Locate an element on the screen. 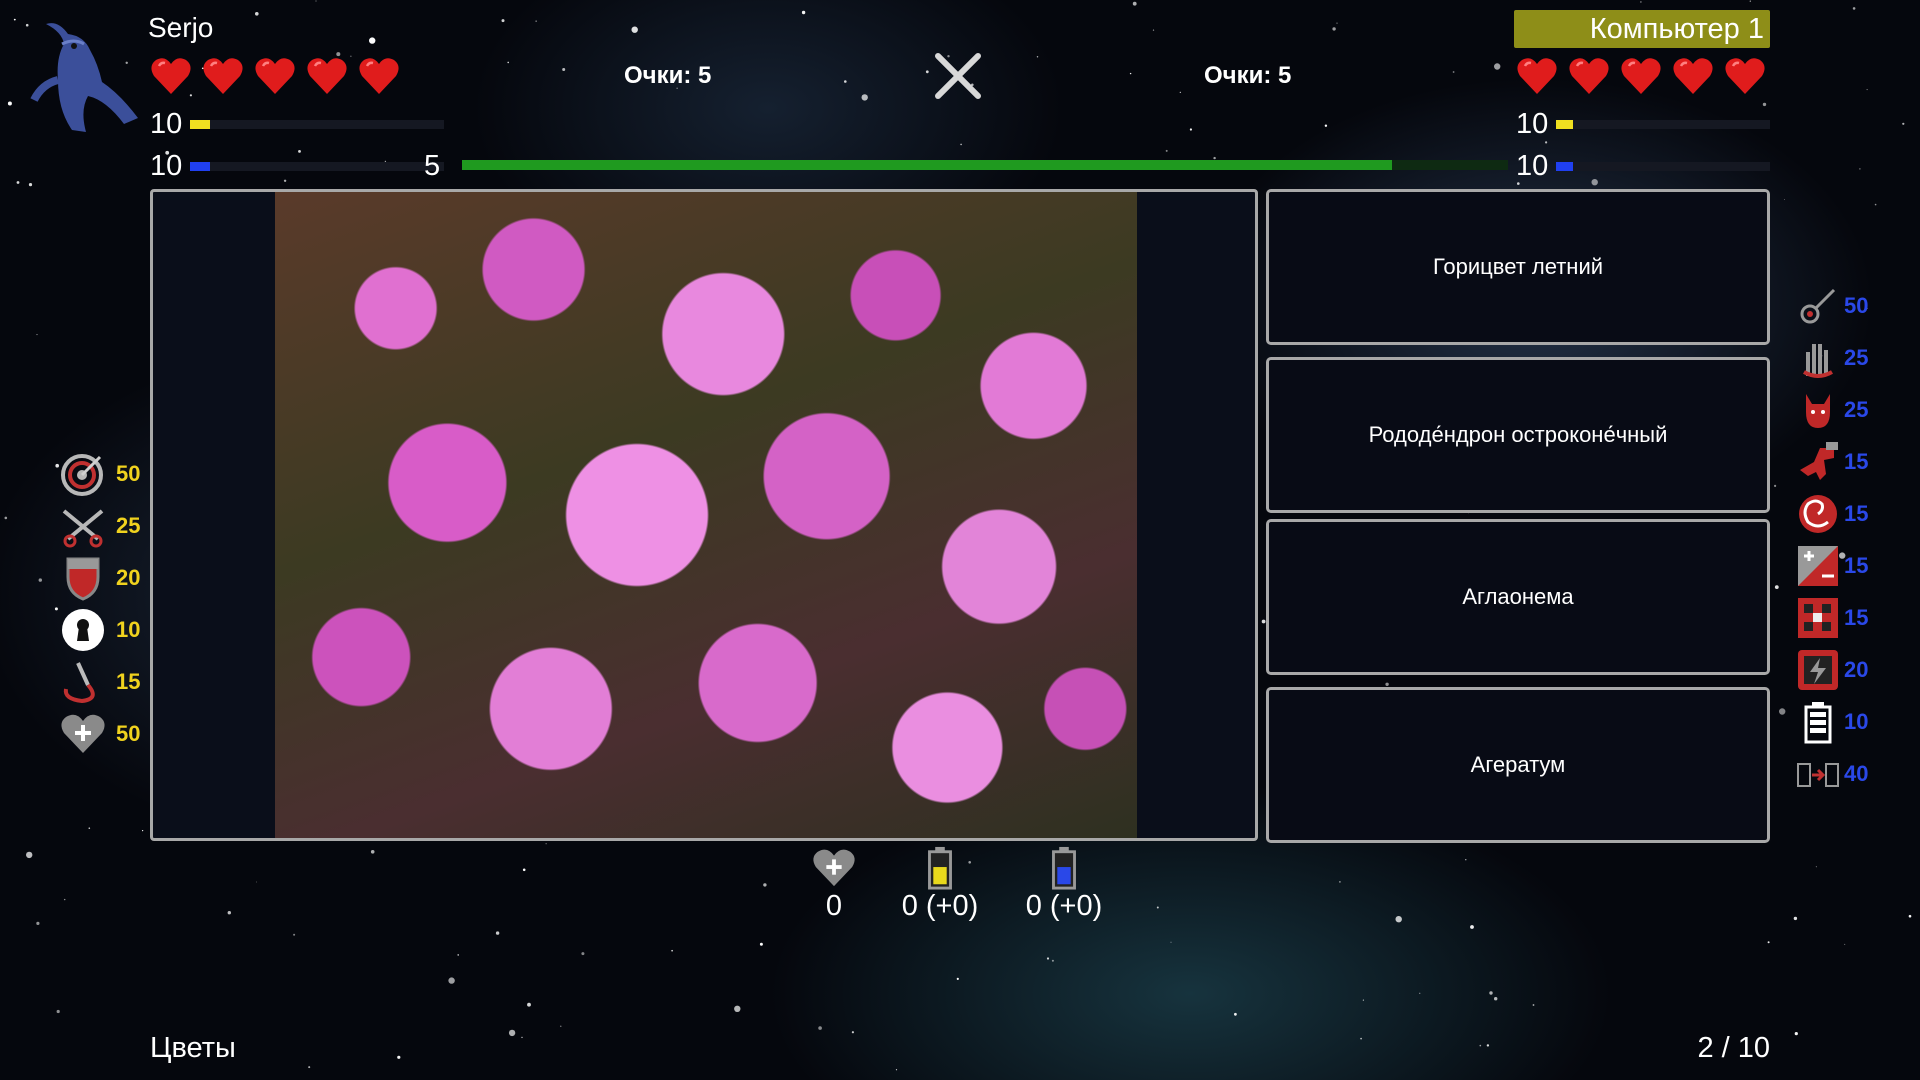 This screenshot has height=1080, width=1920. timer-fill is located at coordinates (927, 165).